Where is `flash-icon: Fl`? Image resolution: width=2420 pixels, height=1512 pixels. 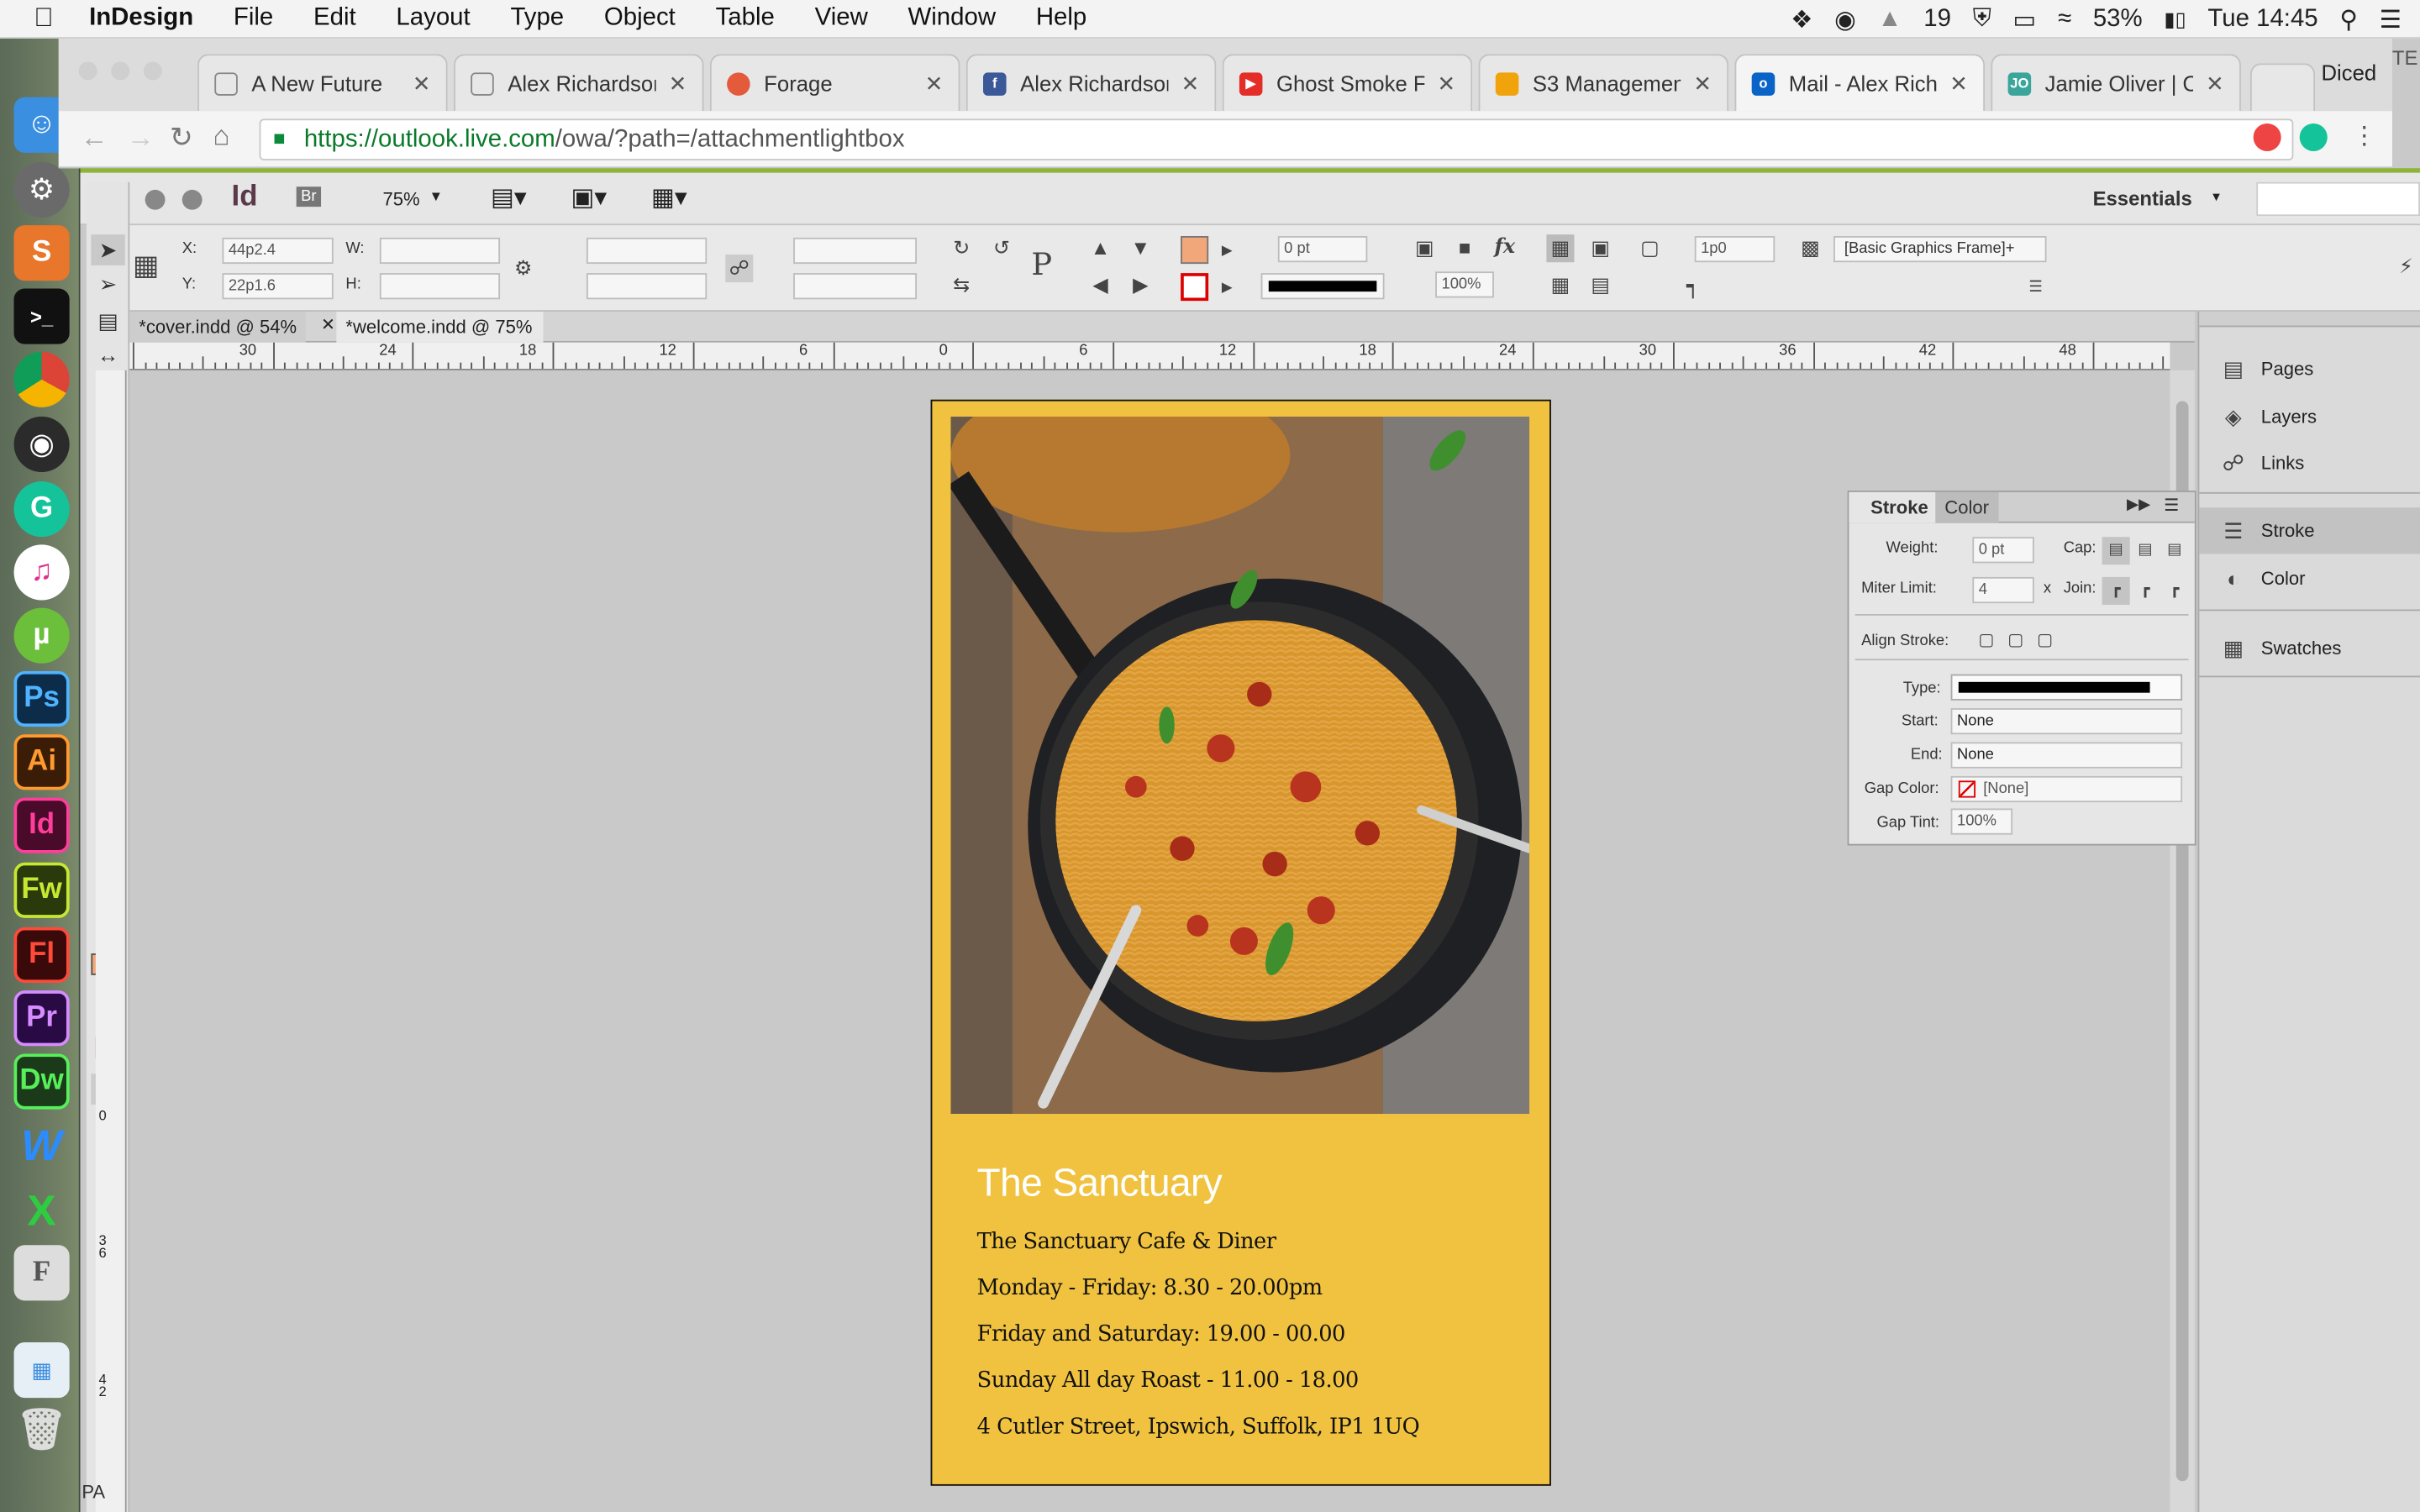 flash-icon: Fl is located at coordinates (41, 955).